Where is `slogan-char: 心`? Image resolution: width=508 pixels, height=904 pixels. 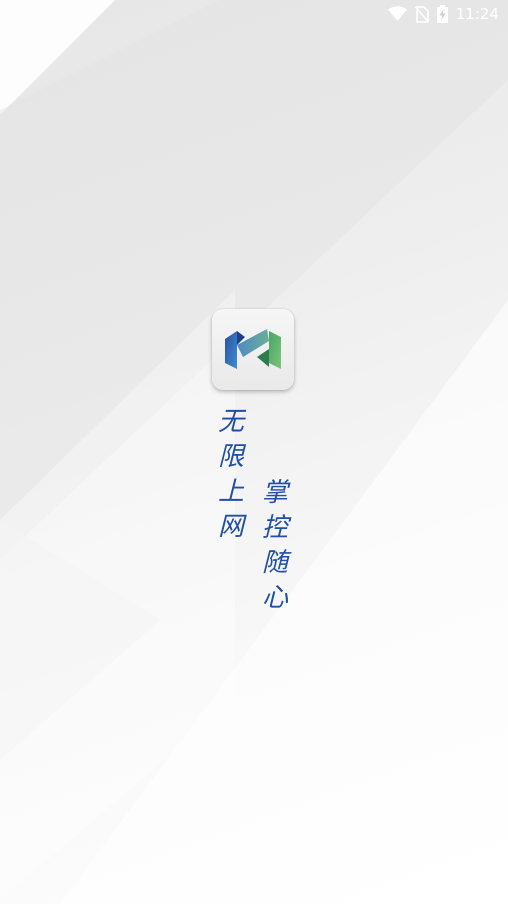 slogan-char: 心 is located at coordinates (274, 598).